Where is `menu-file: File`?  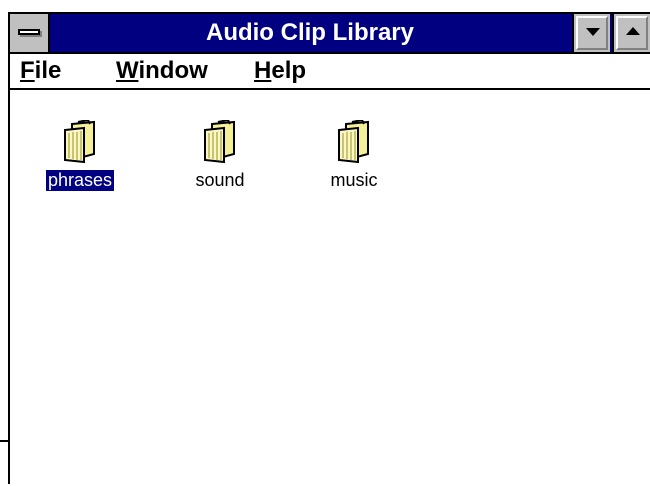 menu-file: File is located at coordinates (40, 71).